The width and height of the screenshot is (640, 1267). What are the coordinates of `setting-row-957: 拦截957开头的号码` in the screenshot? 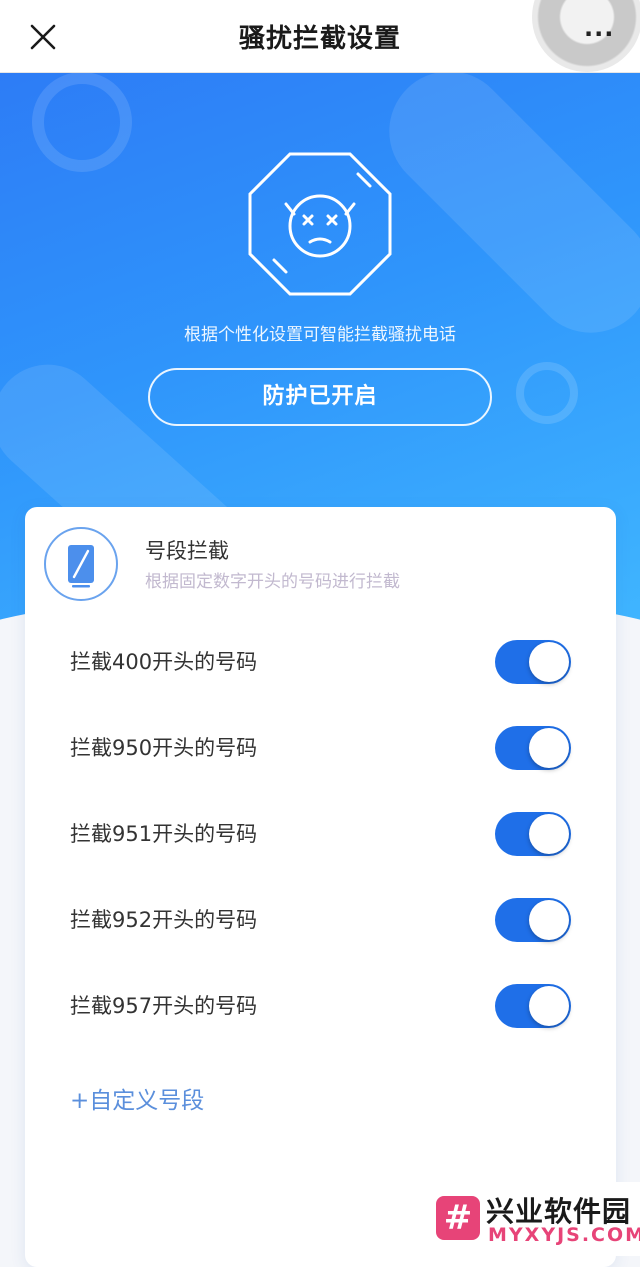 It's located at (320, 1006).